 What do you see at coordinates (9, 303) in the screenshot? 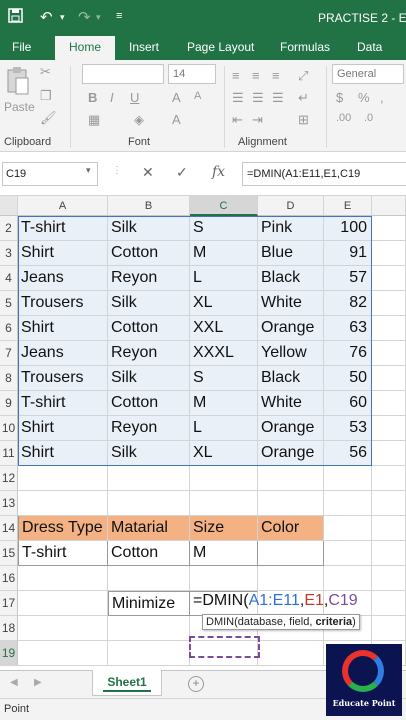
I see `row-header-5: 5` at bounding box center [9, 303].